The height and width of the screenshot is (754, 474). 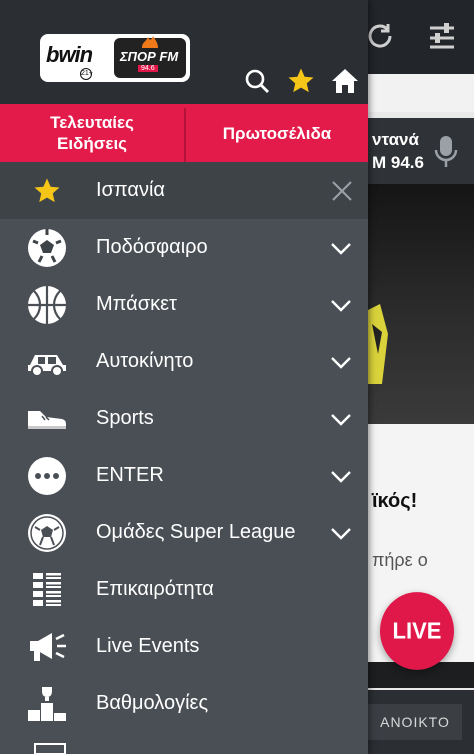 What do you see at coordinates (148, 646) in the screenshot?
I see `menu-item-label: Live Events` at bounding box center [148, 646].